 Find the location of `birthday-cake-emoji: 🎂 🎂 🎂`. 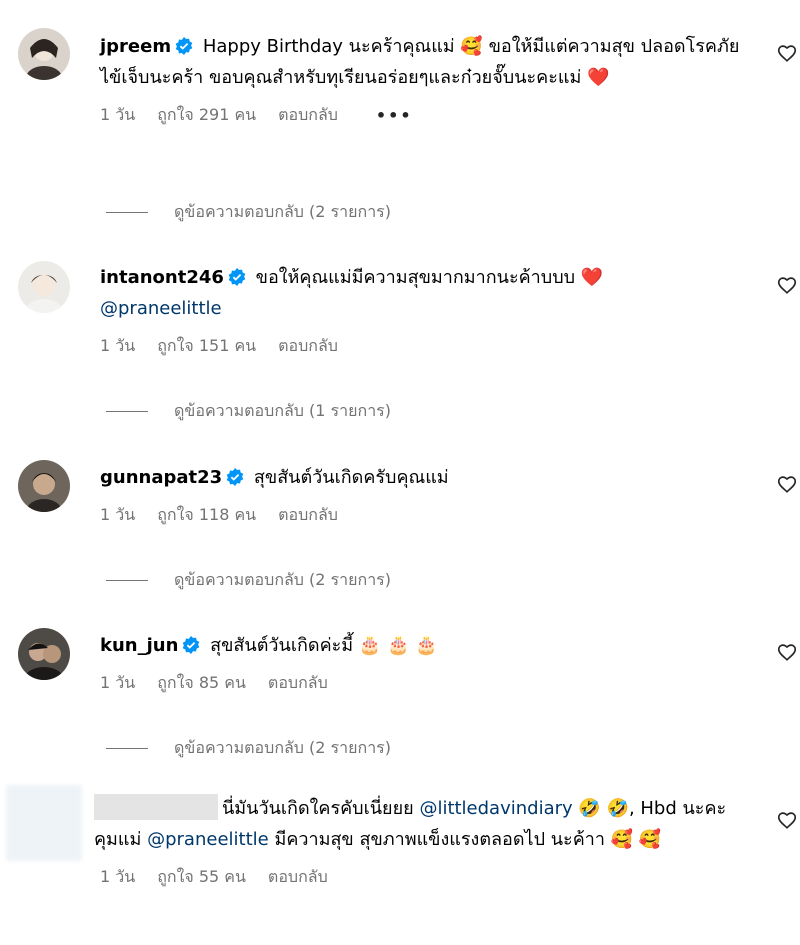

birthday-cake-emoji: 🎂 🎂 🎂 is located at coordinates (398, 645).